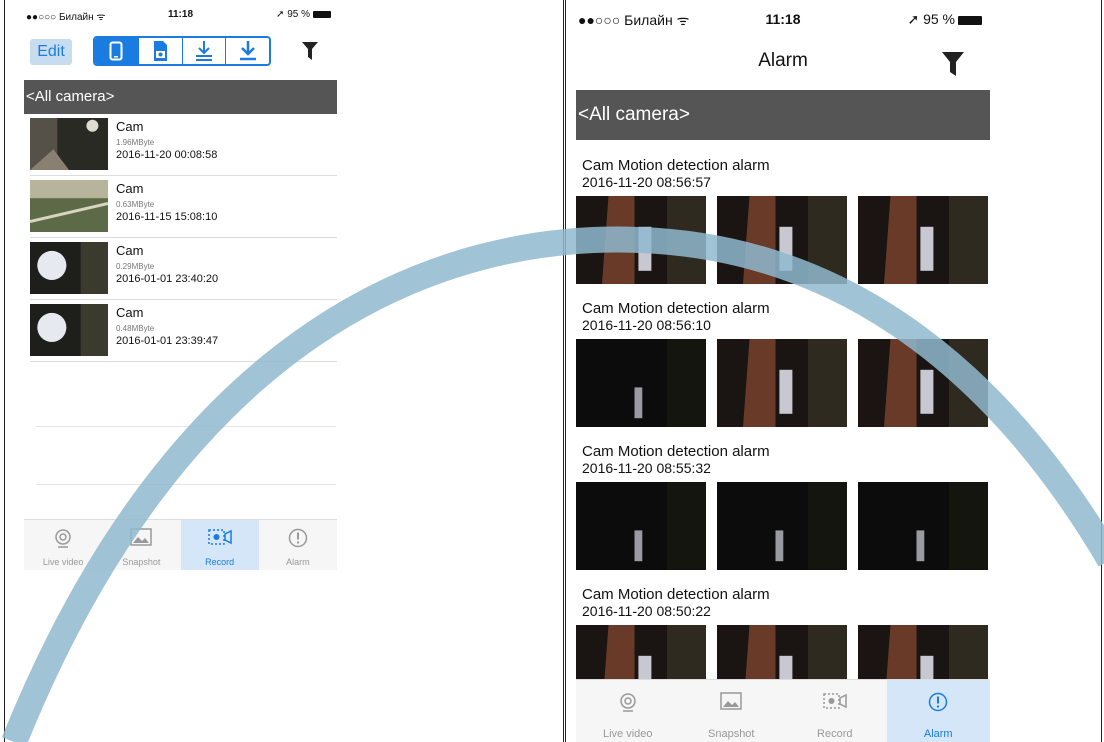  I want to click on record-toolbar: Edit, so click(180, 52).